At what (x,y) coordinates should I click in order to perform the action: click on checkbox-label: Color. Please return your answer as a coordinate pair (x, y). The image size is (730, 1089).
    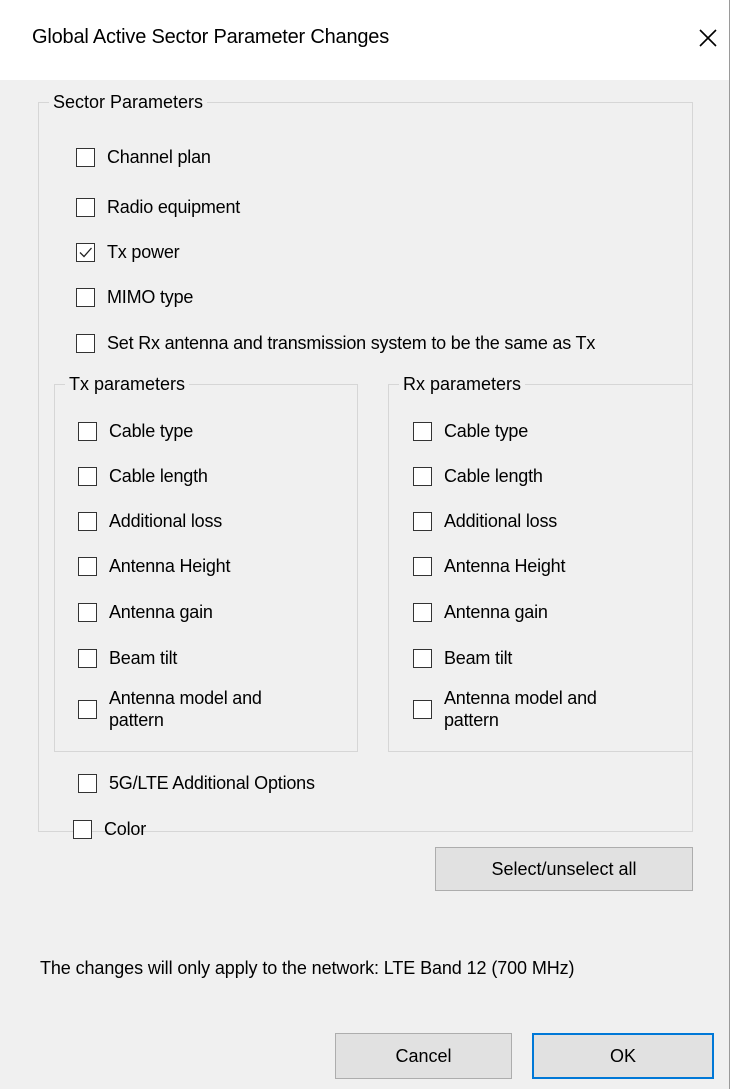
    Looking at the image, I should click on (125, 829).